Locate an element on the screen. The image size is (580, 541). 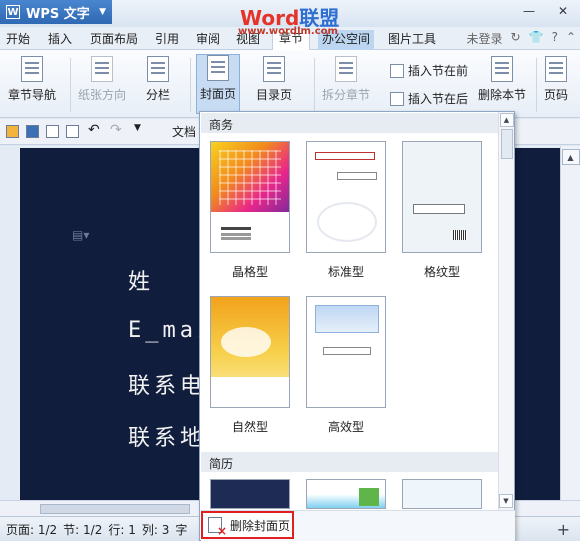
cover-page-button: 封面页 is located at coordinates (218, 84).